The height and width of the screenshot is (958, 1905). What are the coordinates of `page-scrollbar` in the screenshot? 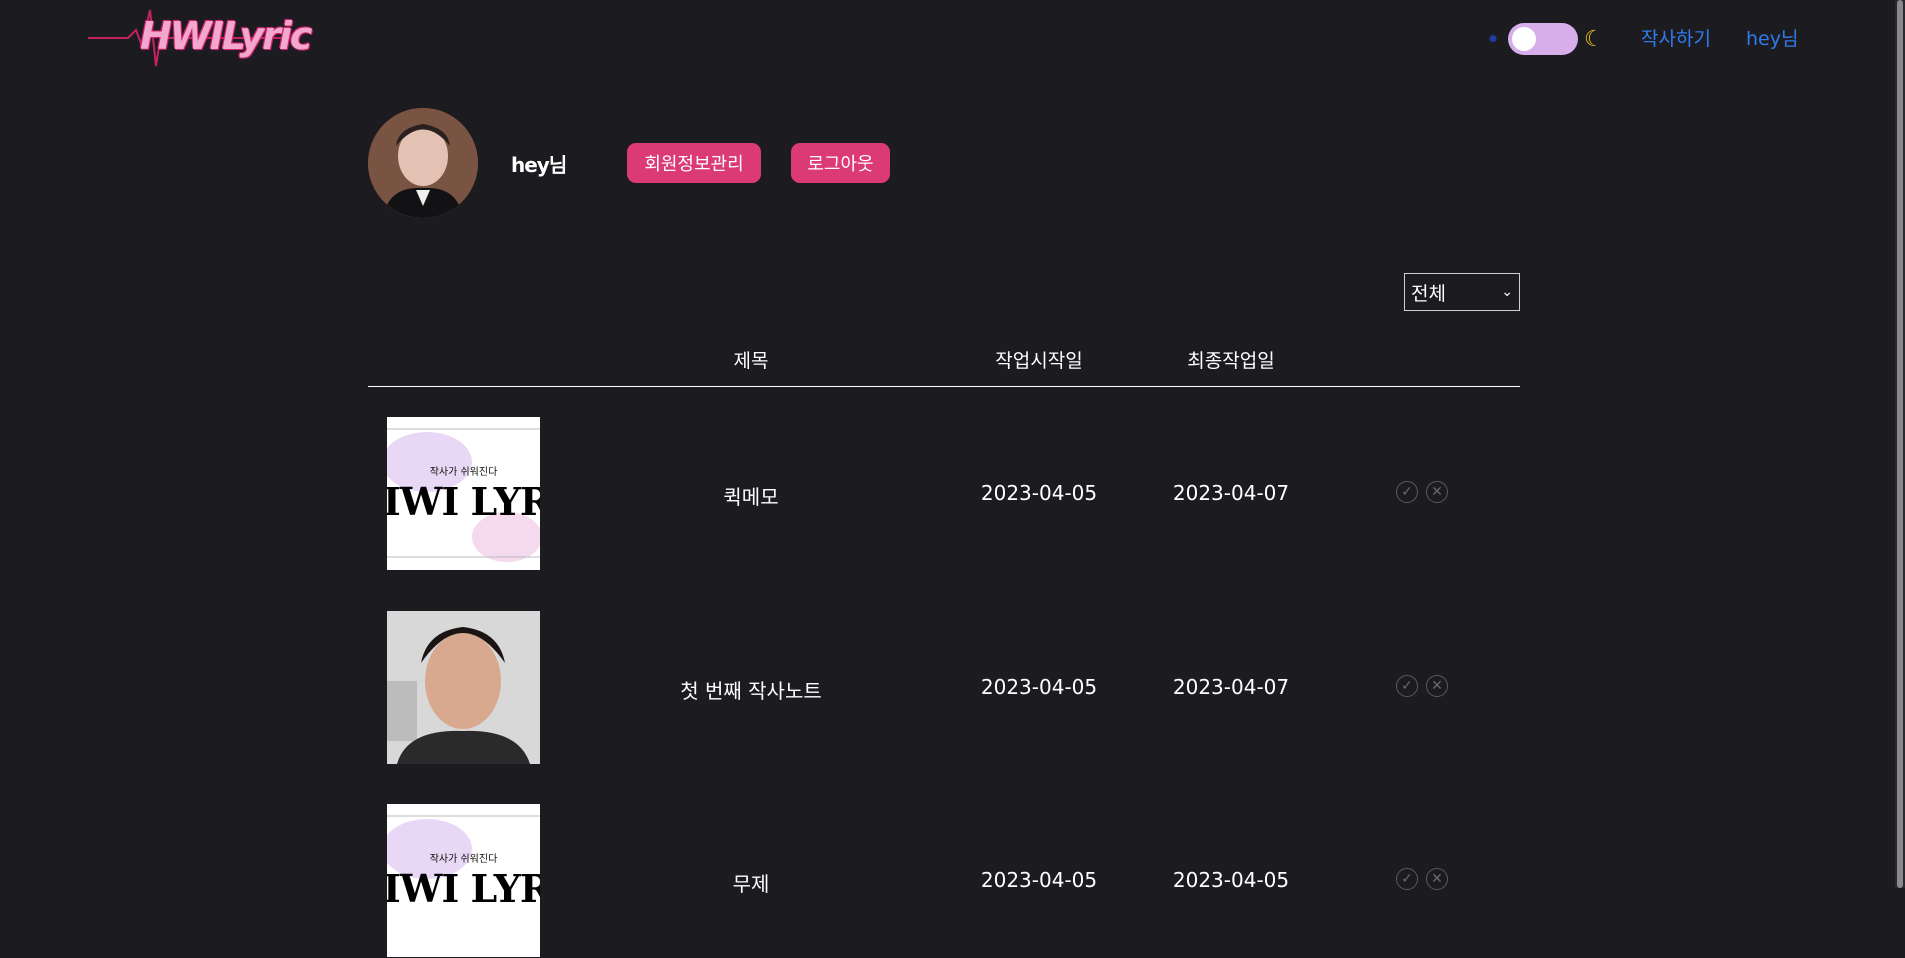 It's located at (1900, 444).